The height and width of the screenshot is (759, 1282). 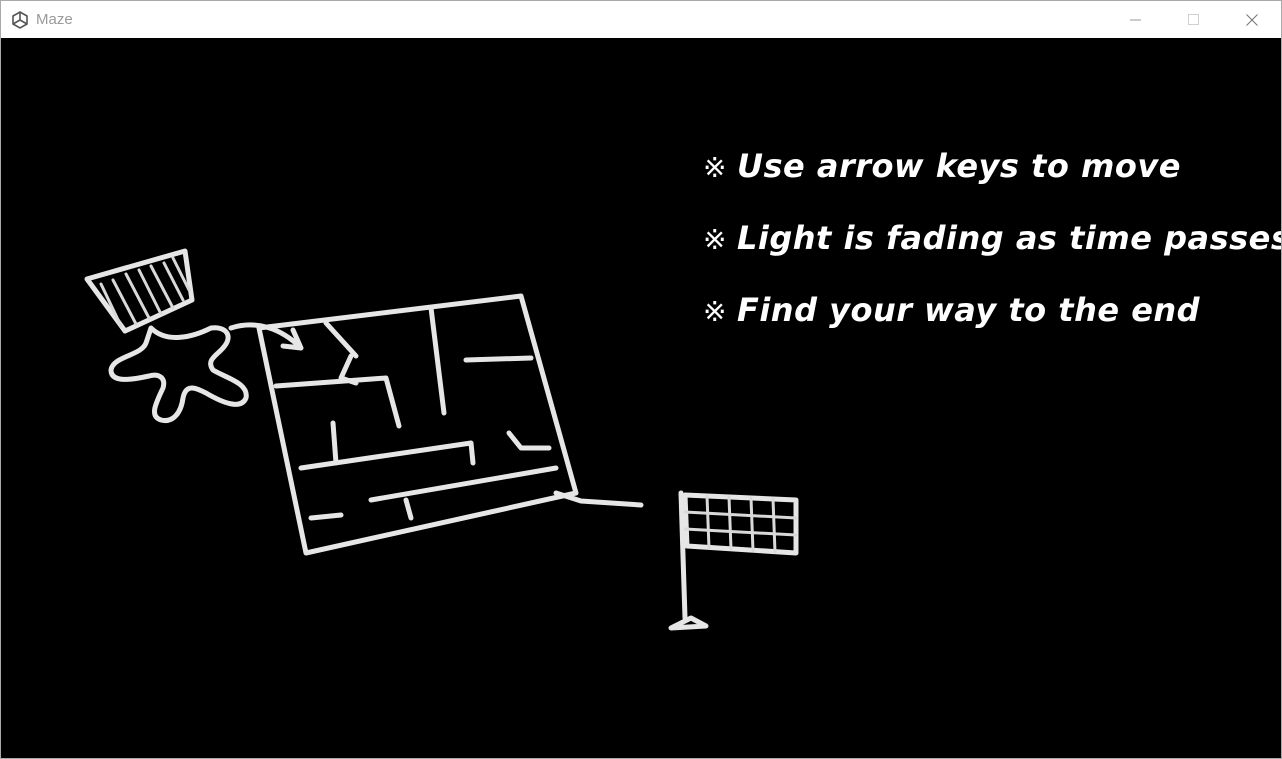 I want to click on player-body, so click(x=178, y=374).